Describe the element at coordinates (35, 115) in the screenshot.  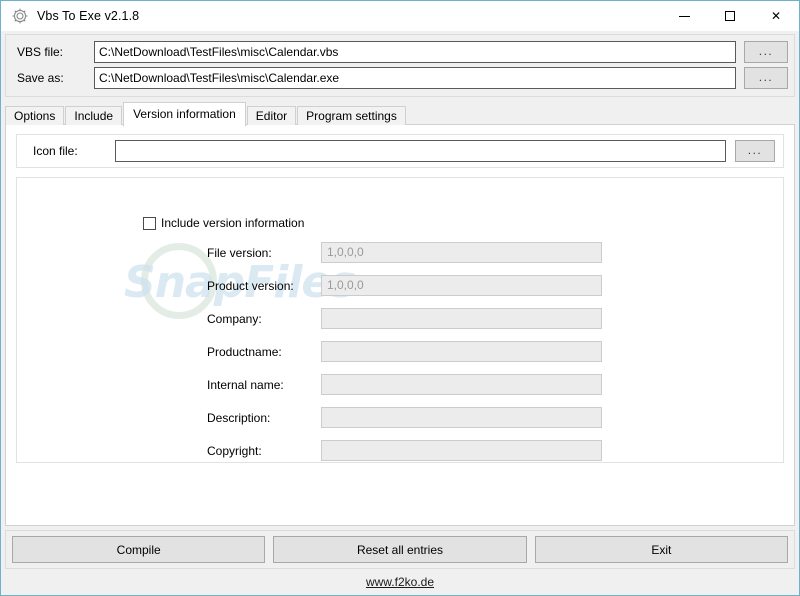
I see `tab-options: Options` at that location.